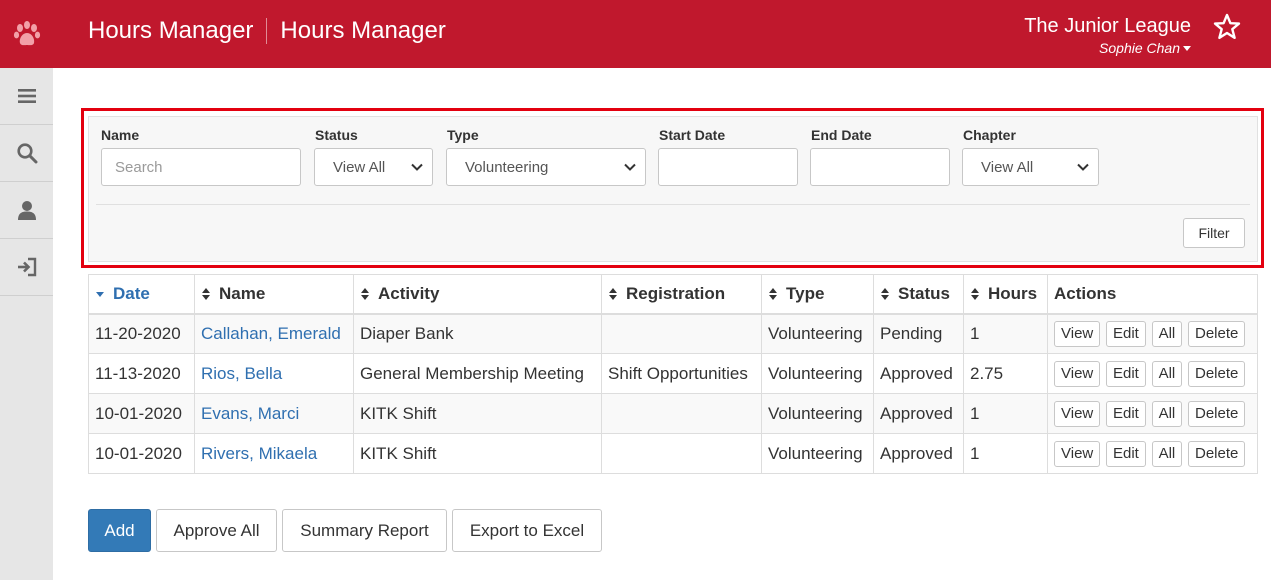  I want to click on type-select: Volunteering, so click(546, 167).